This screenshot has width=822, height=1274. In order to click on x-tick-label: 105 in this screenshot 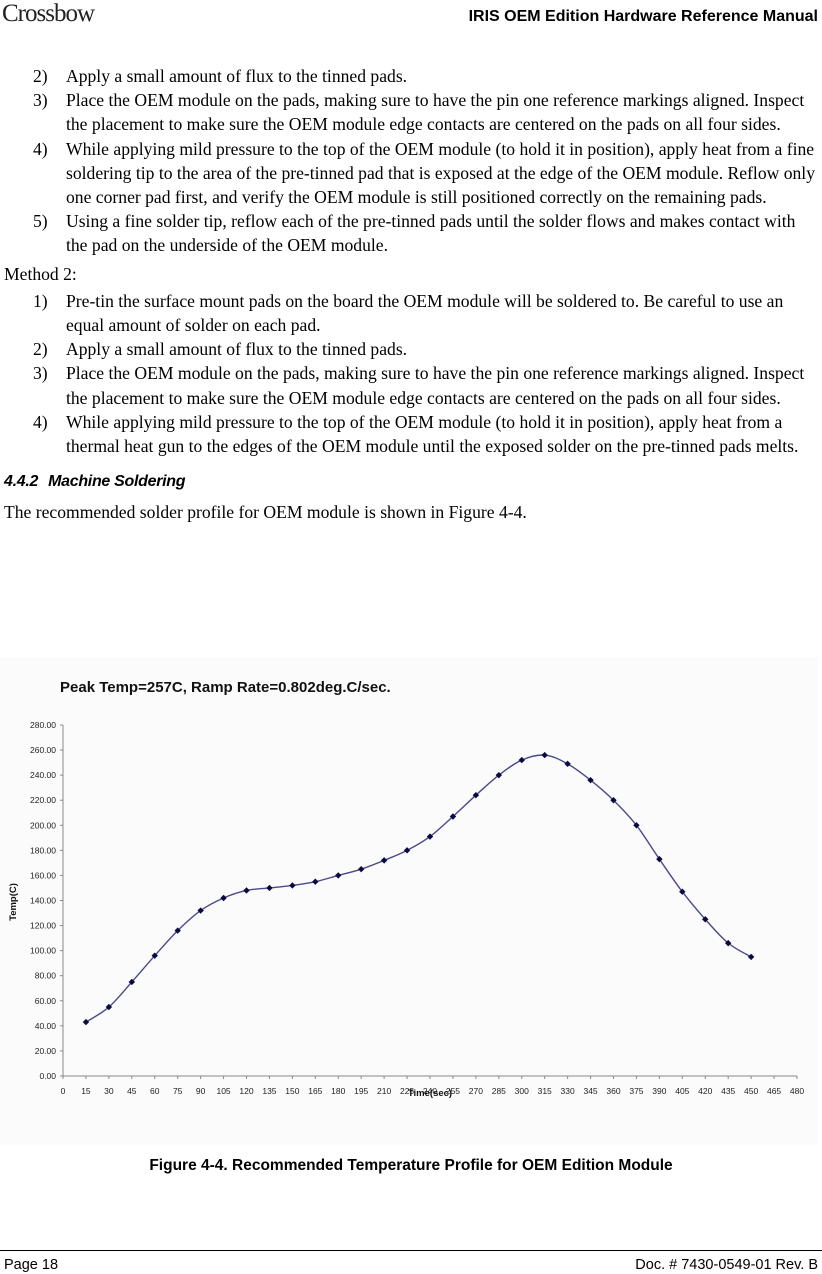, I will do `click(223, 1091)`.